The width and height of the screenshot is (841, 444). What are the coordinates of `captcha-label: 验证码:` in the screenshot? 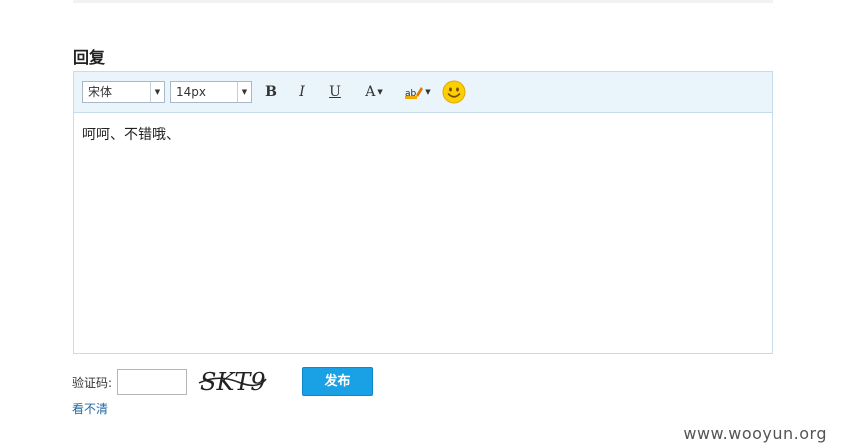 It's located at (92, 383).